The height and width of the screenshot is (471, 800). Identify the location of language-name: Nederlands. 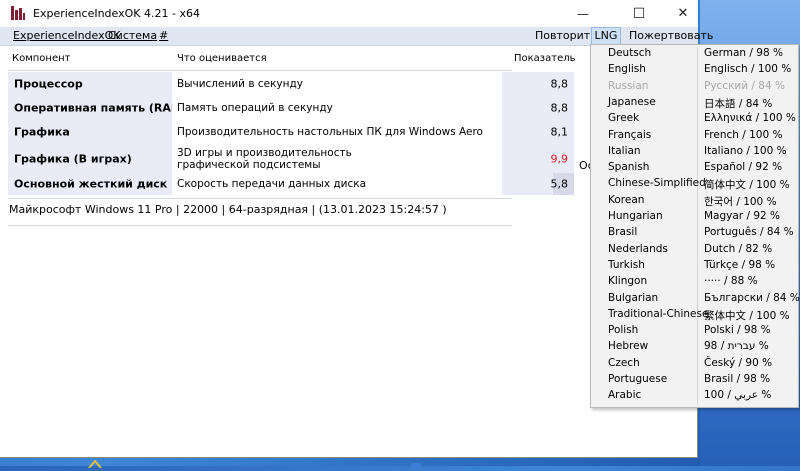
(638, 248).